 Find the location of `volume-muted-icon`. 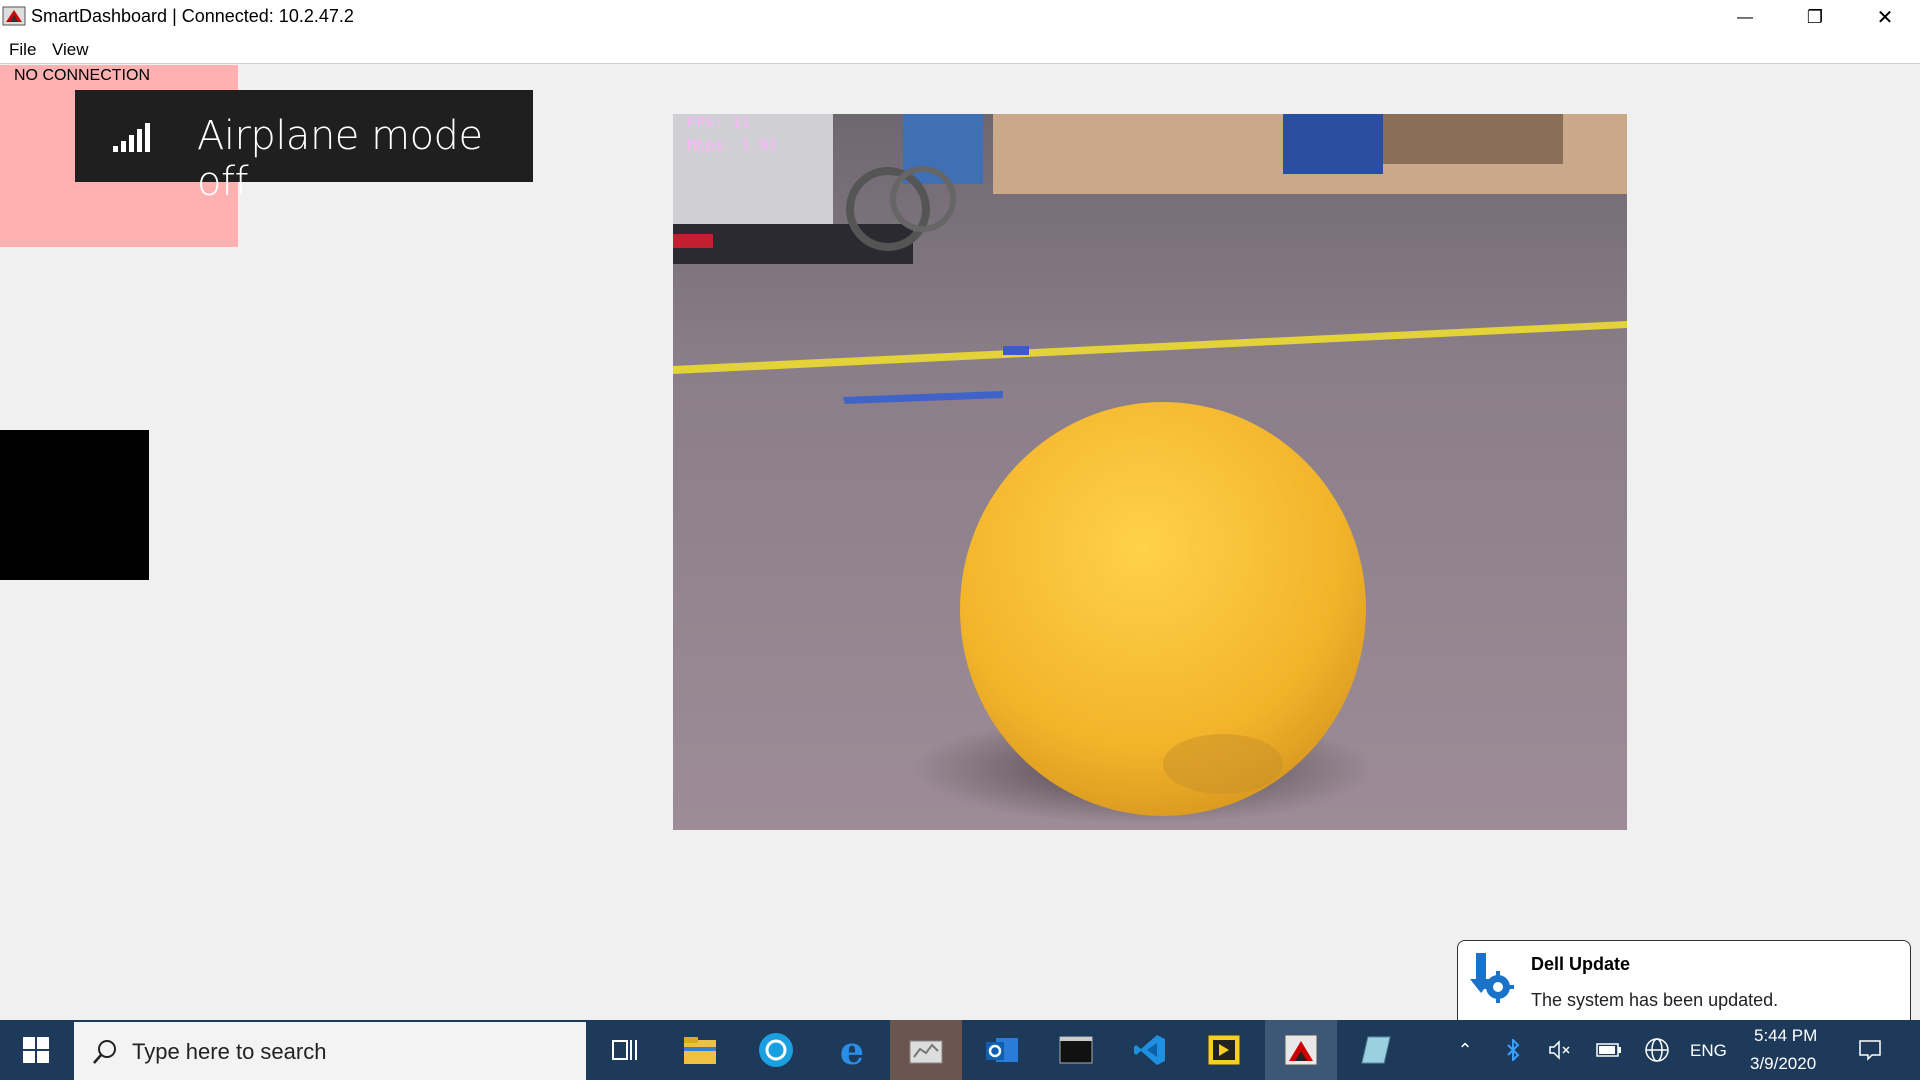

volume-muted-icon is located at coordinates (1559, 1050).